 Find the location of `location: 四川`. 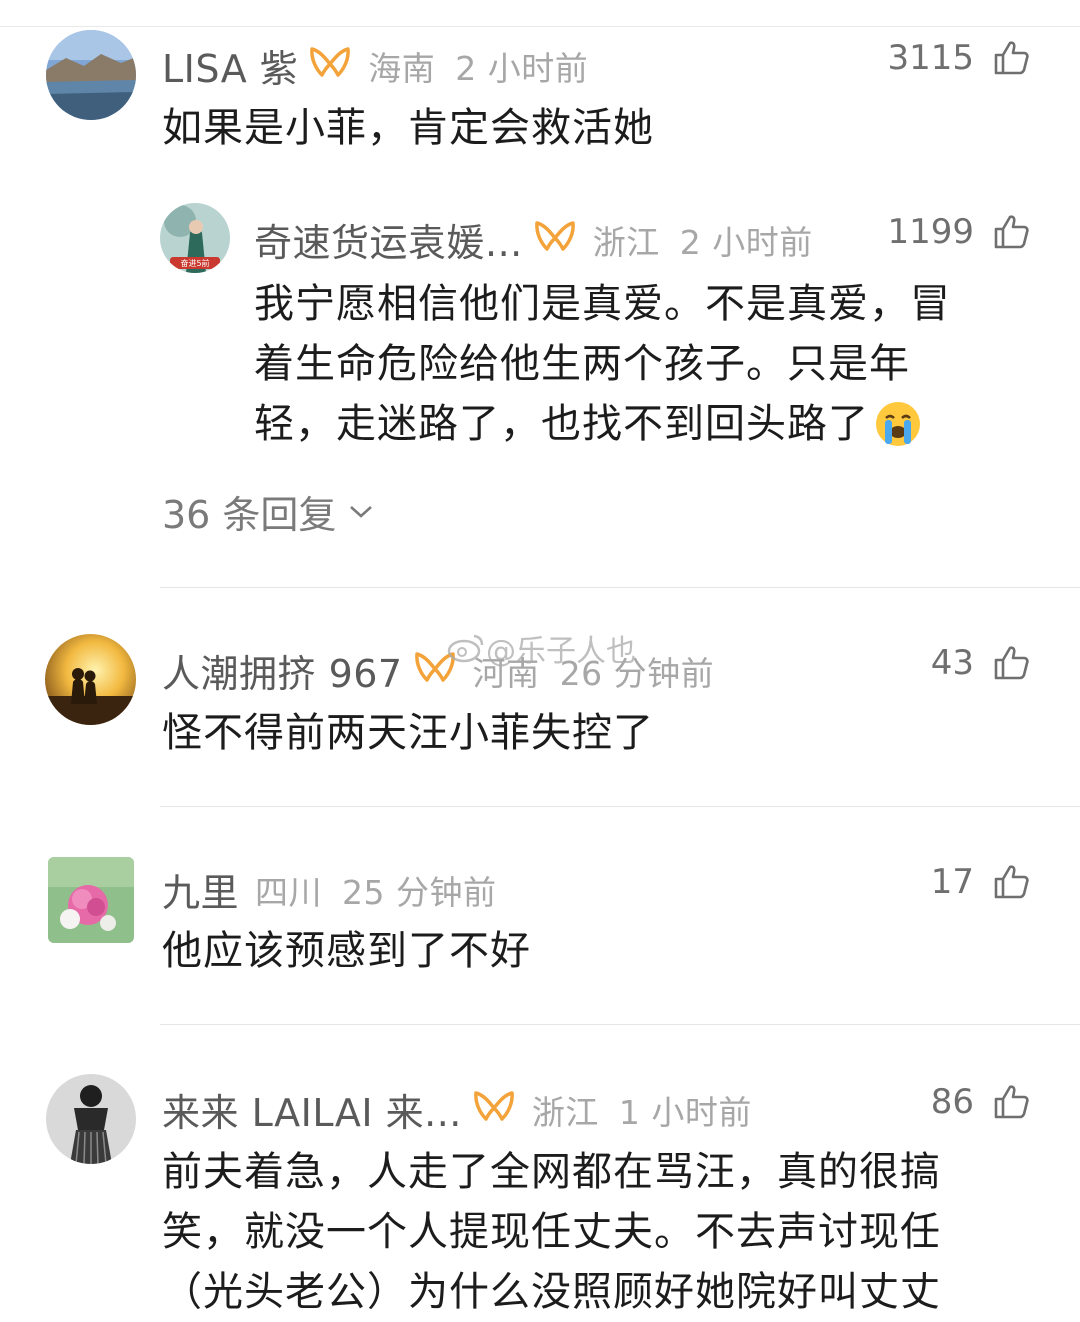

location: 四川 is located at coordinates (289, 892).